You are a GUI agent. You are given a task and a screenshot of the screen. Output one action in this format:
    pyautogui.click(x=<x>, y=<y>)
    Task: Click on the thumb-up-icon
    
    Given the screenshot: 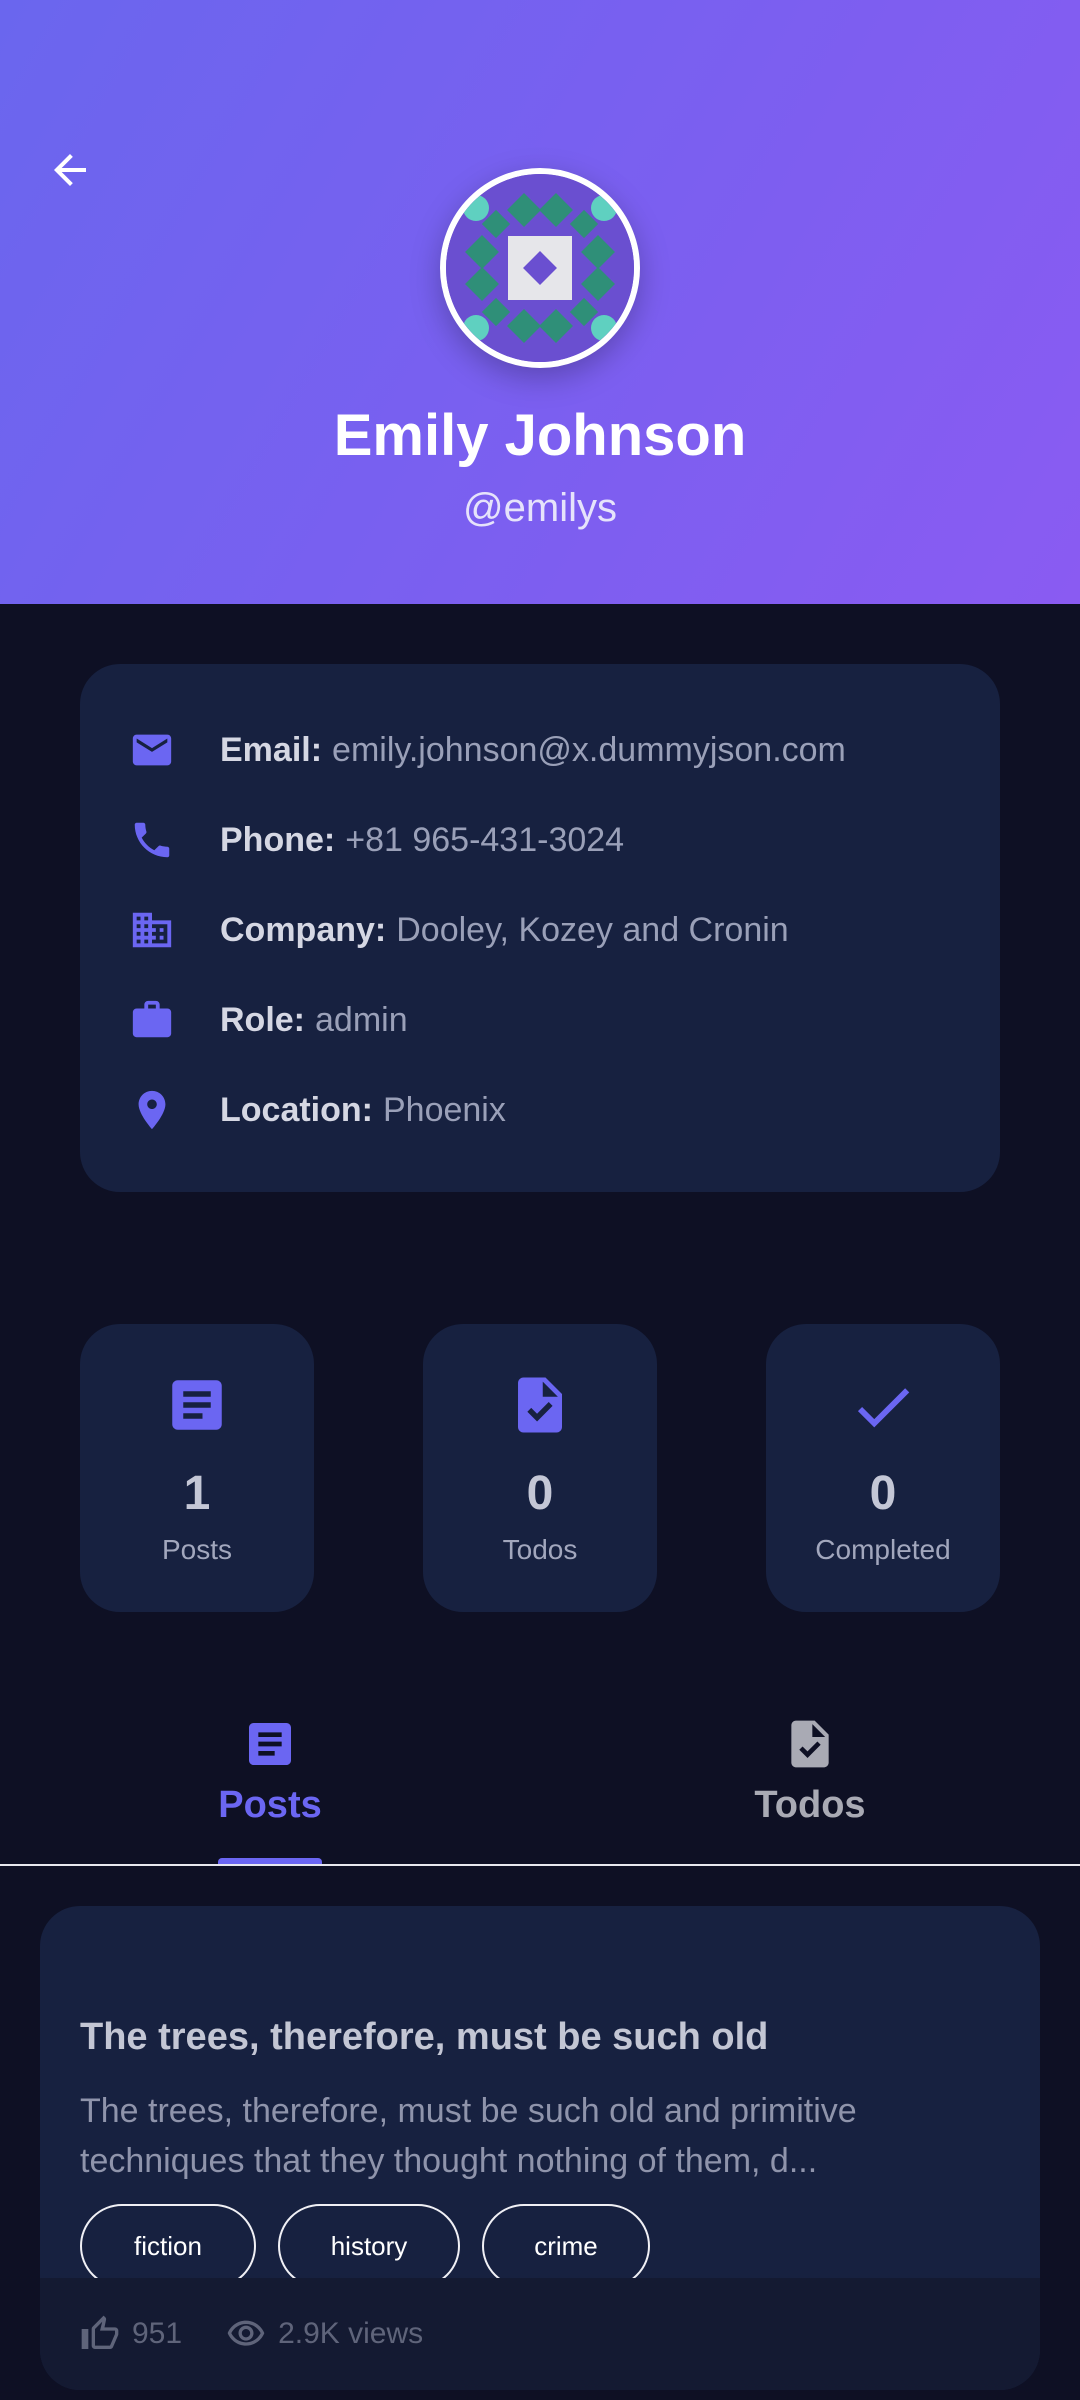 What is the action you would take?
    pyautogui.click(x=100, y=2332)
    